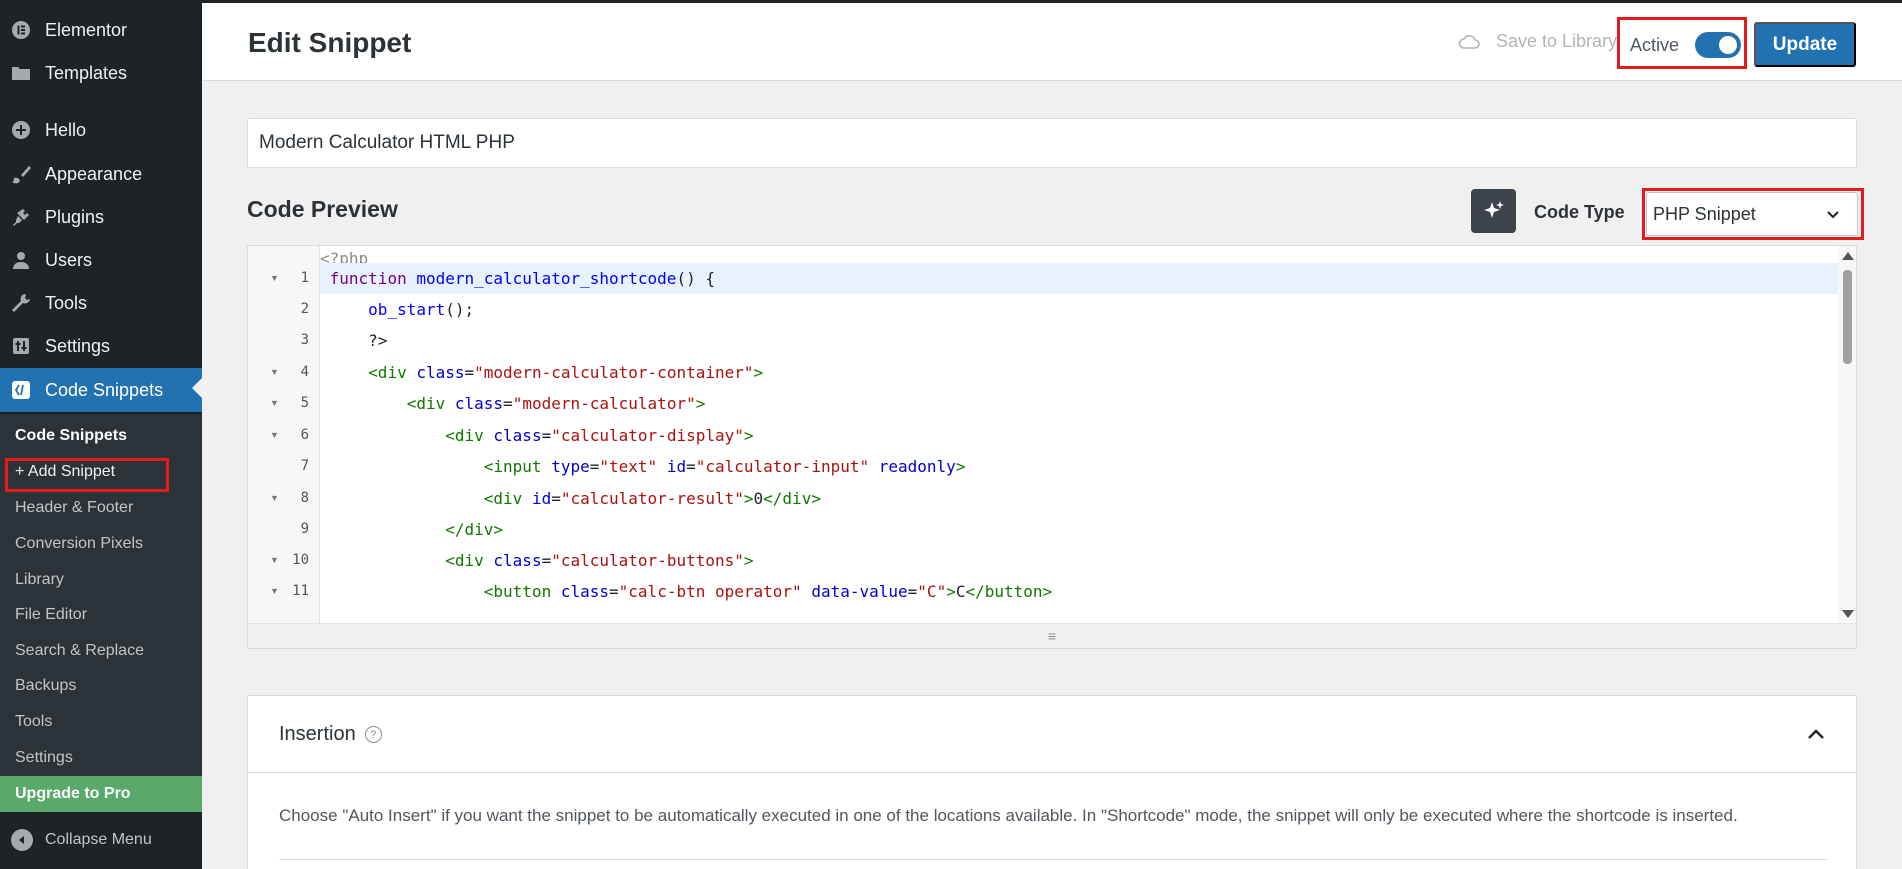 Image resolution: width=1902 pixels, height=869 pixels. Describe the element at coordinates (66, 129) in the screenshot. I see `sidebar-item-label: Hello` at that location.